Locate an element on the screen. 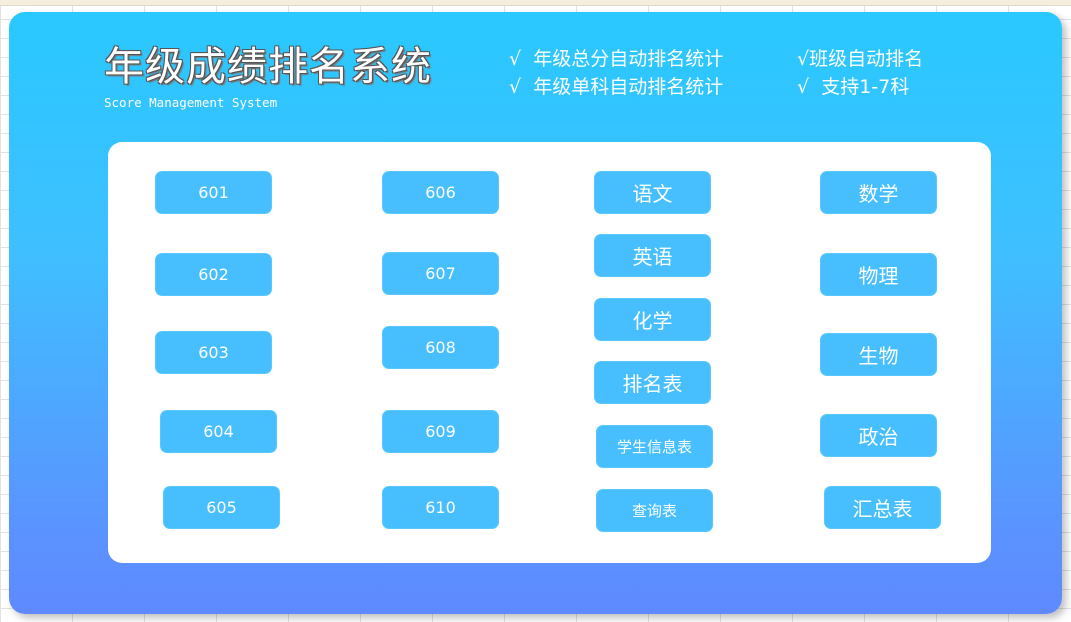  feature-label: 年级单科自动排名统计 is located at coordinates (628, 87).